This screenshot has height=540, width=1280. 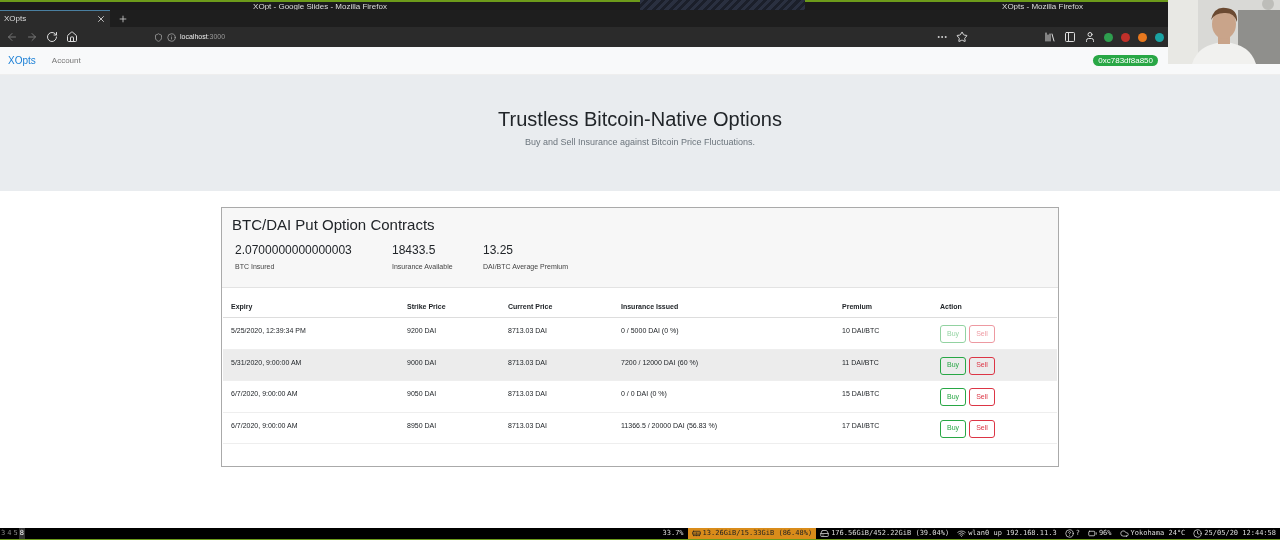 What do you see at coordinates (294, 250) in the screenshot?
I see `stat-value: 2.0700000000000003` at bounding box center [294, 250].